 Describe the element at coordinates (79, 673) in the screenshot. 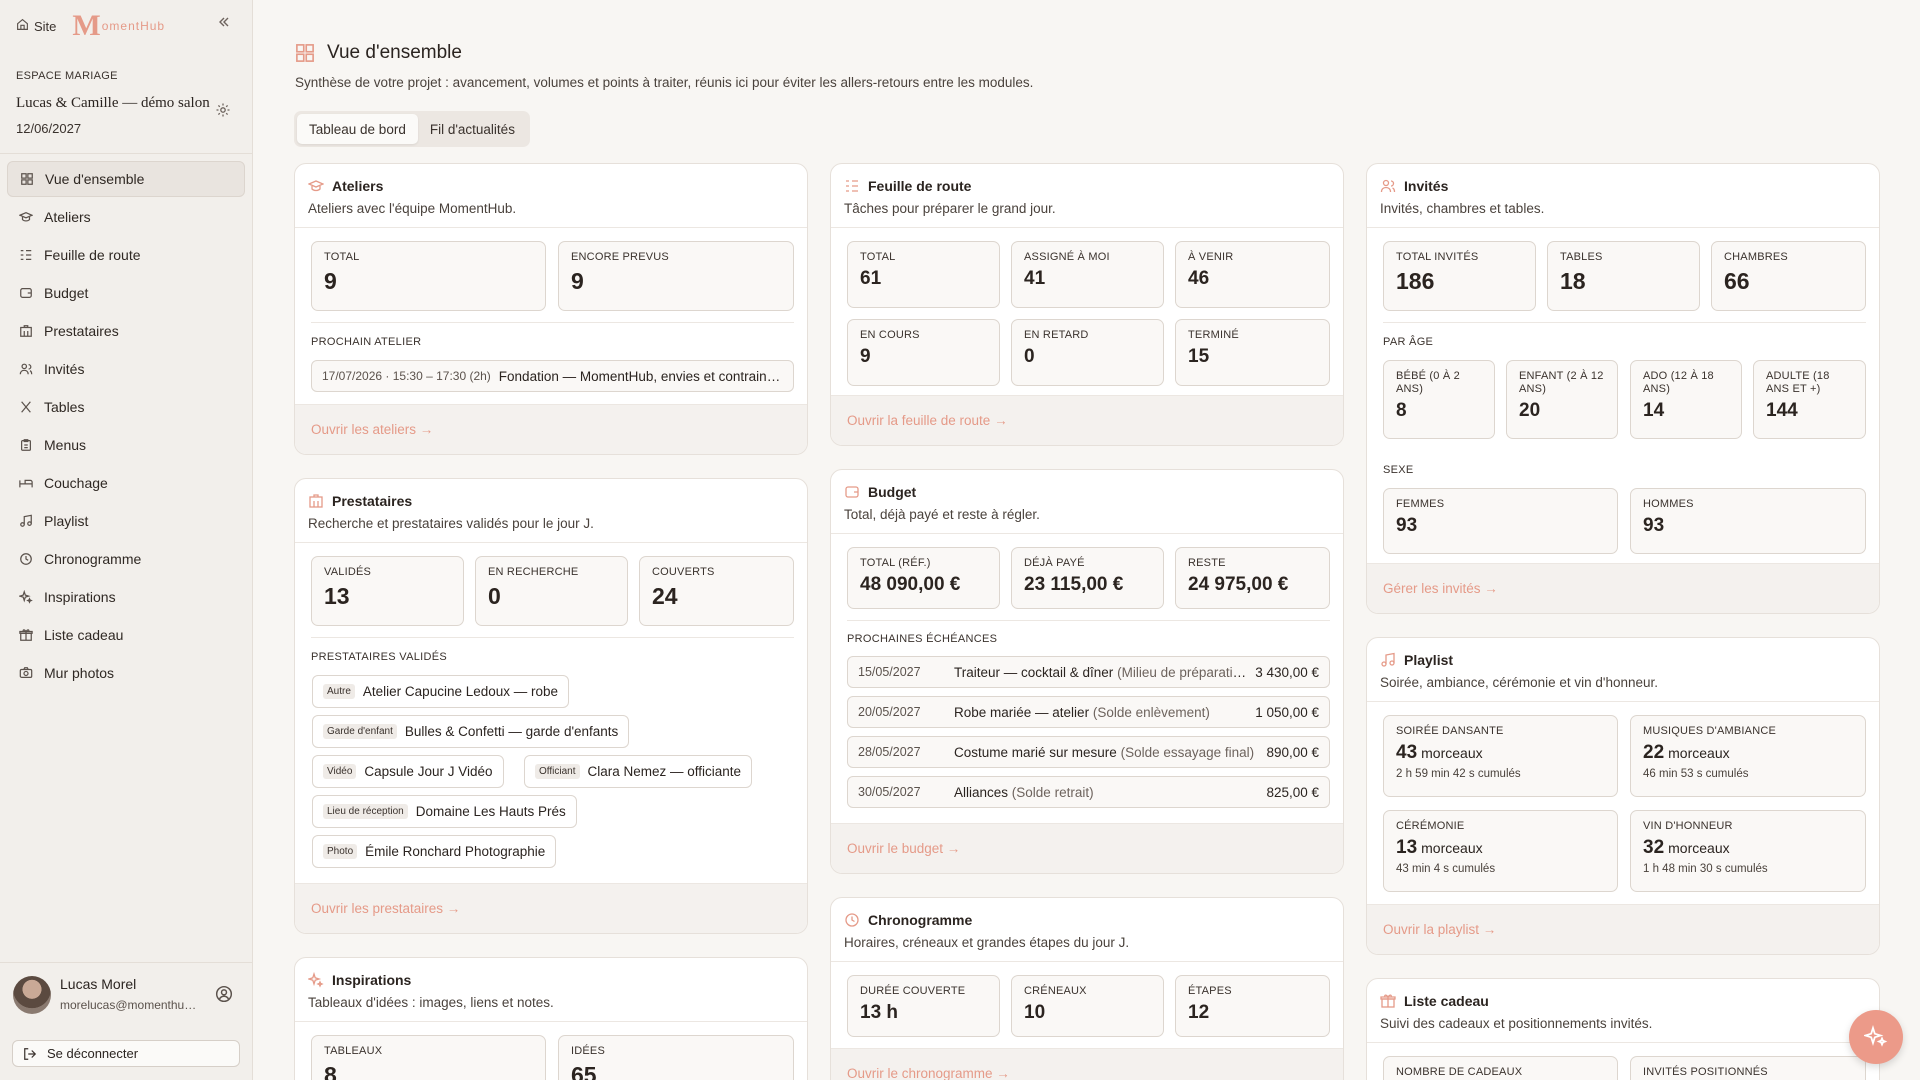

I see `sidebar-item-label: Mur photos` at that location.